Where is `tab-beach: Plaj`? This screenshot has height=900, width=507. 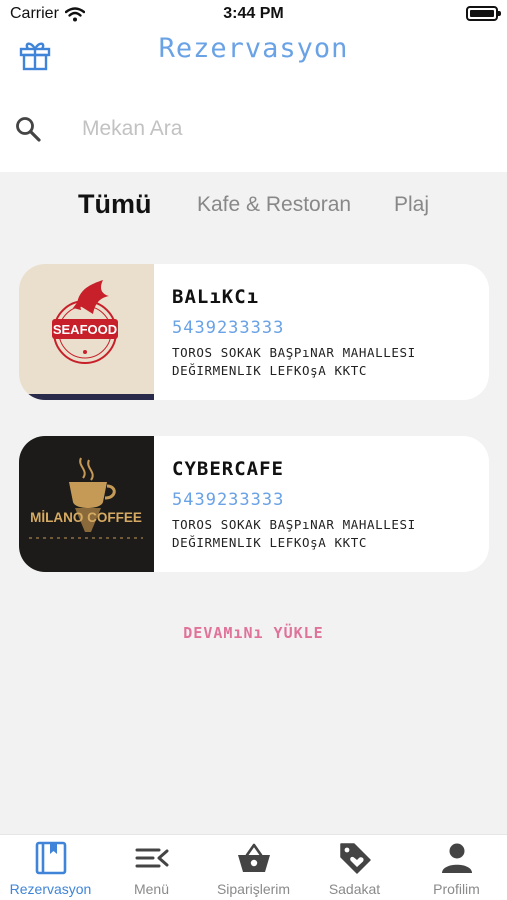
tab-beach: Plaj is located at coordinates (411, 205).